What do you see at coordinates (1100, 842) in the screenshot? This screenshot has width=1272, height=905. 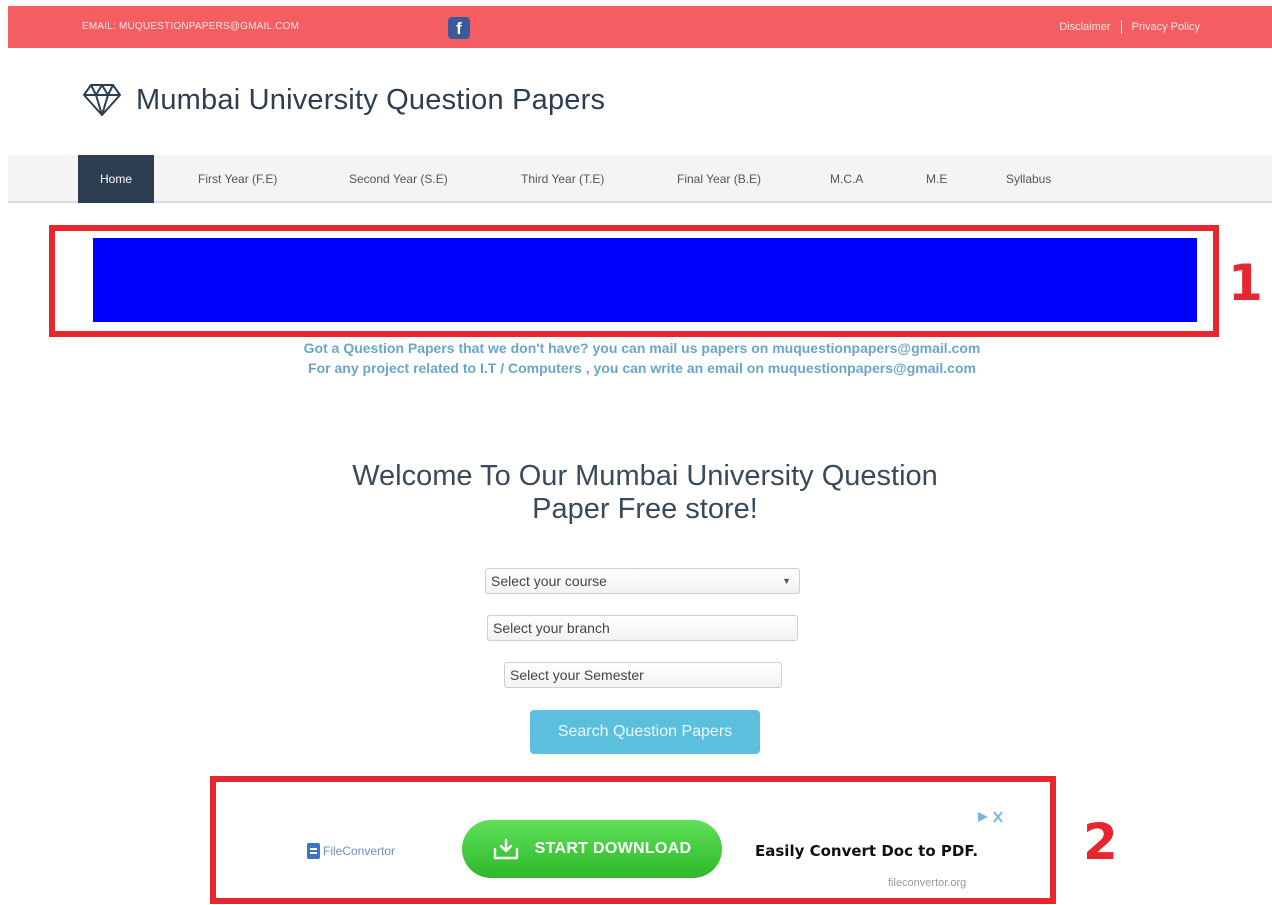 I see `annotation-label-2: 2` at bounding box center [1100, 842].